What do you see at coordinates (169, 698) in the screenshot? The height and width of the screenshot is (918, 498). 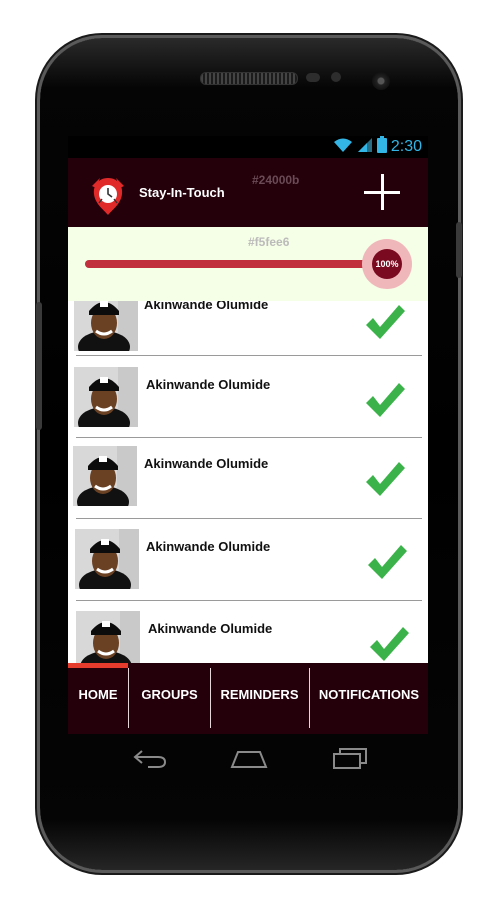 I see `tab-groups: GROUPS` at bounding box center [169, 698].